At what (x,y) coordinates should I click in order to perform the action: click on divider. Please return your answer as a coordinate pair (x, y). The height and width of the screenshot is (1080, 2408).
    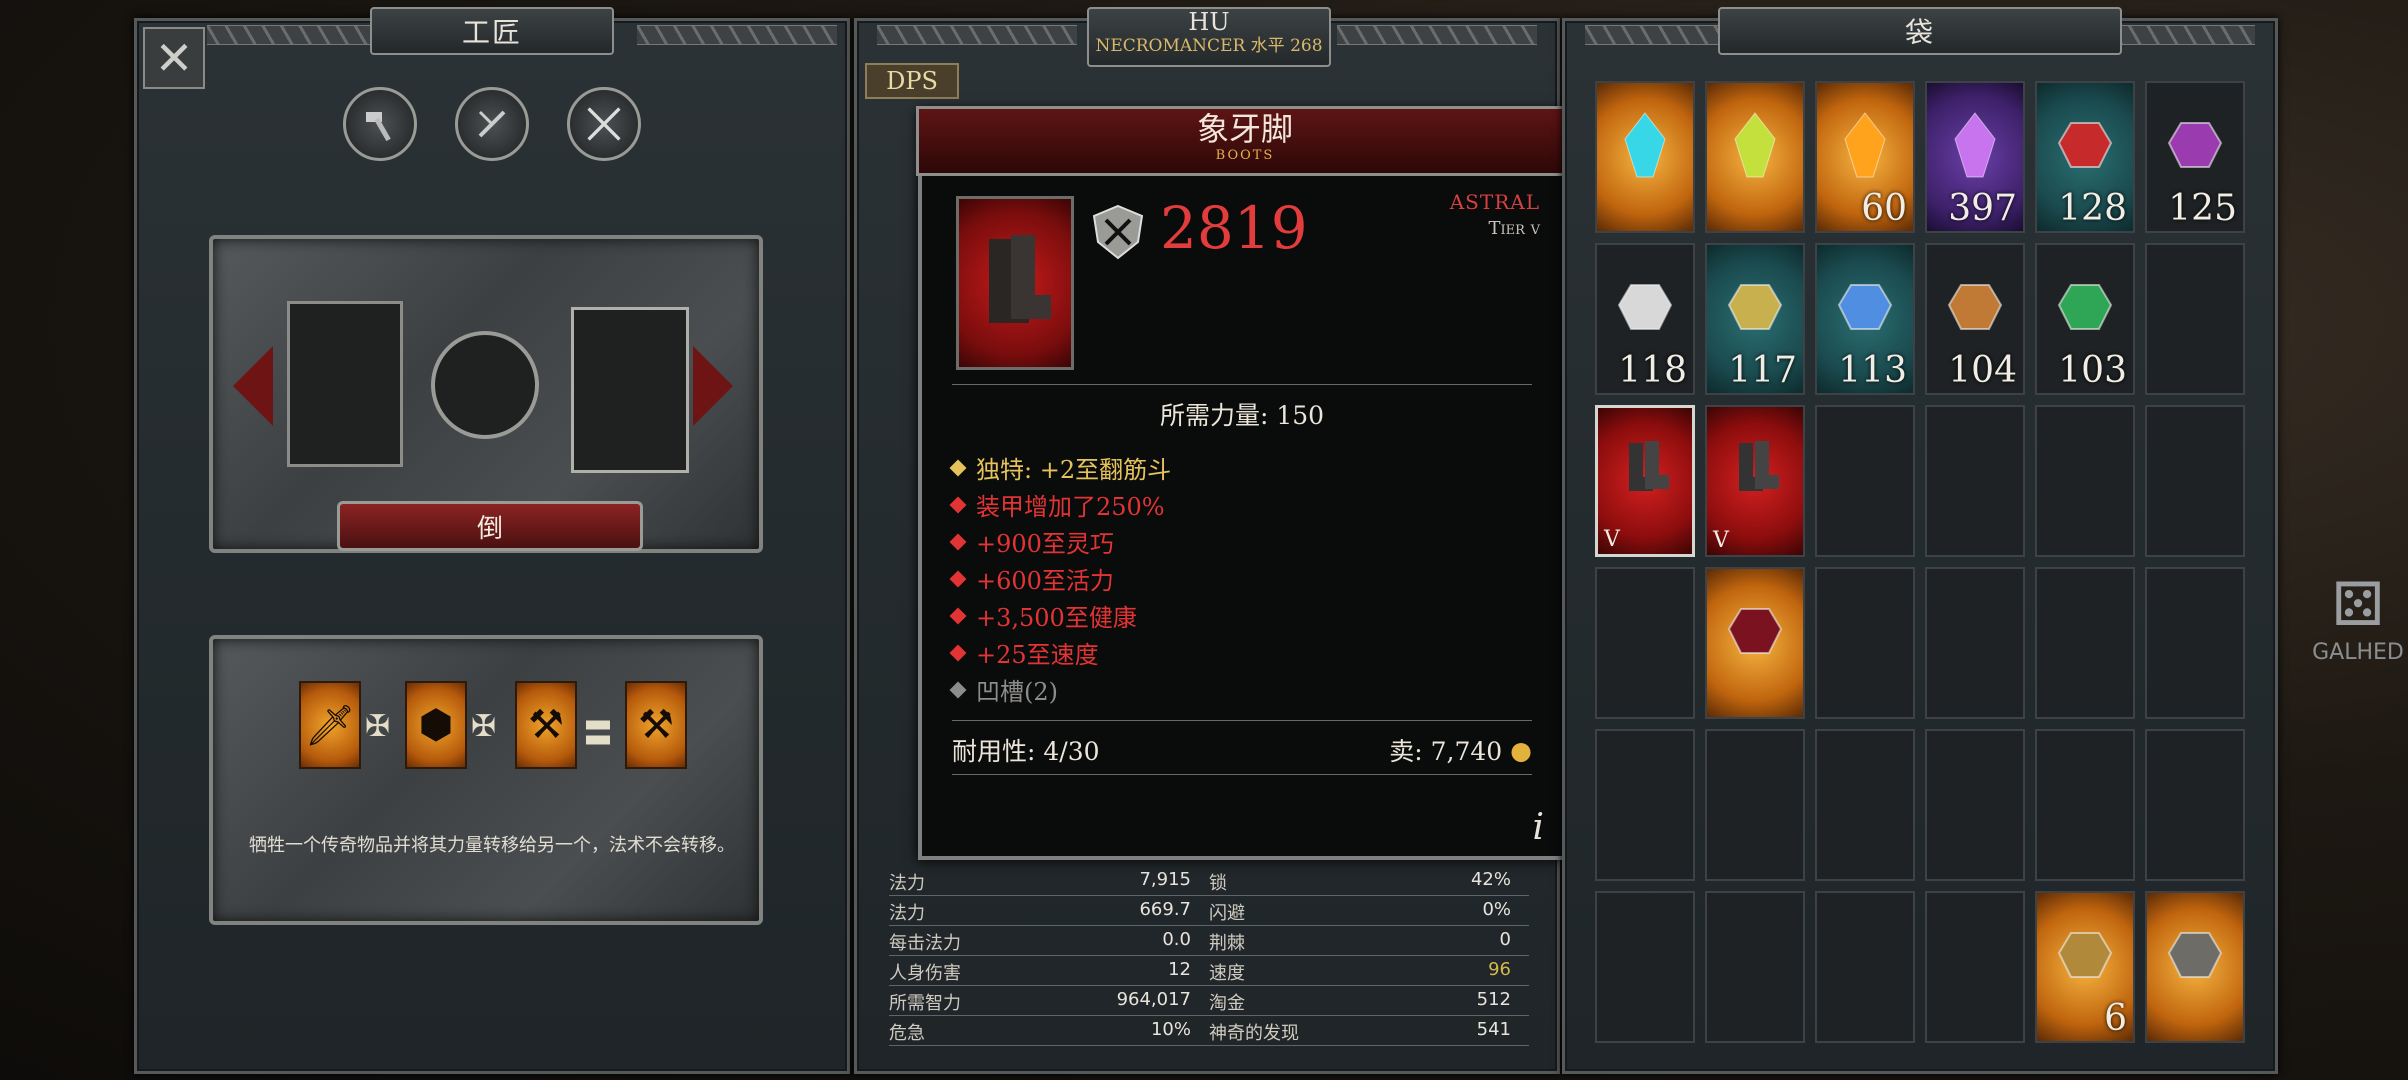
    Looking at the image, I should click on (1242, 774).